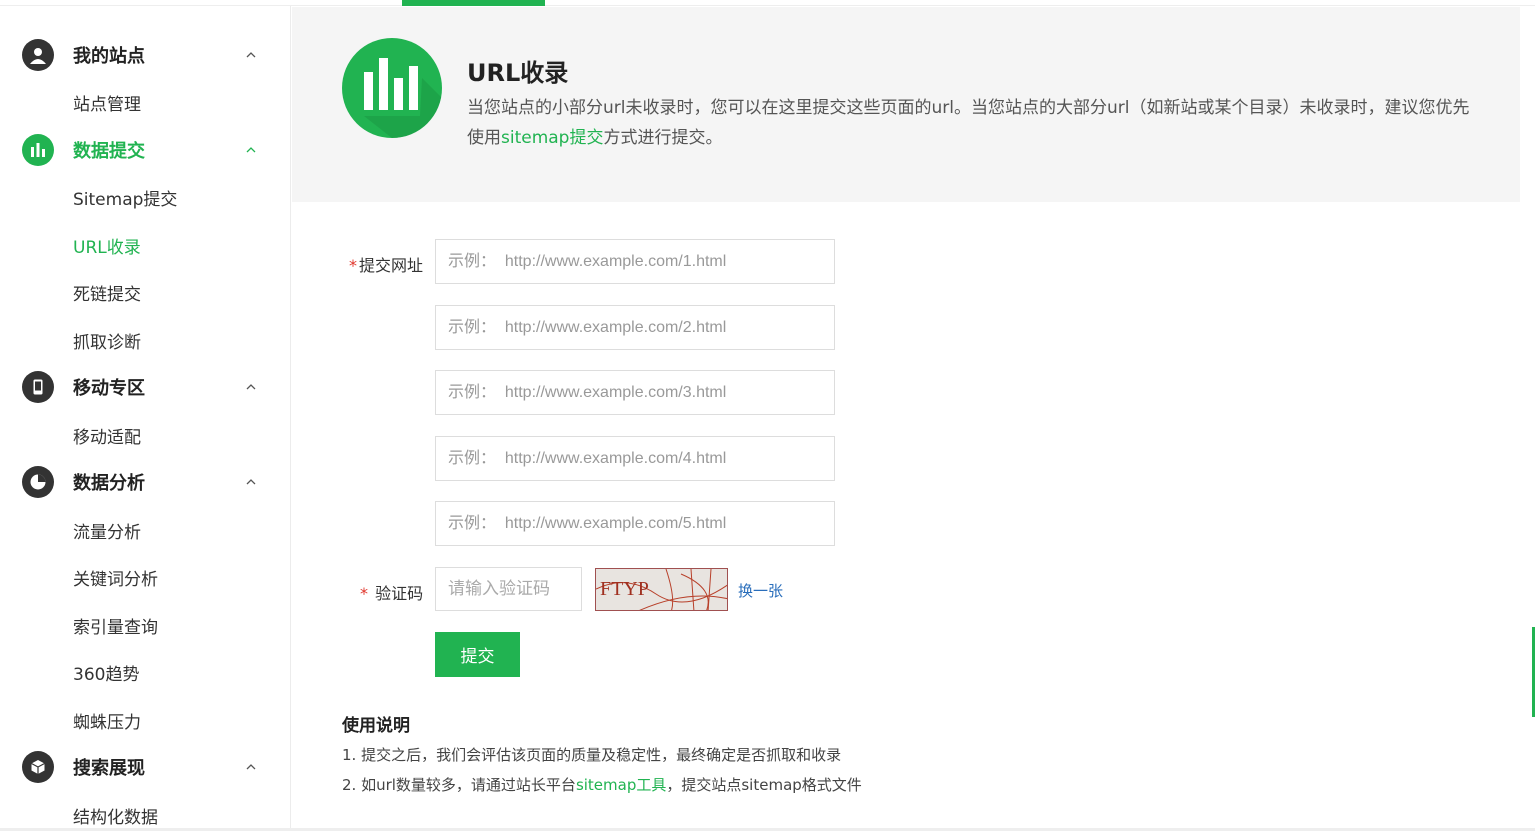  What do you see at coordinates (125, 197) in the screenshot?
I see `sidebar-item-sitemap-submit: Sitemap提交` at bounding box center [125, 197].